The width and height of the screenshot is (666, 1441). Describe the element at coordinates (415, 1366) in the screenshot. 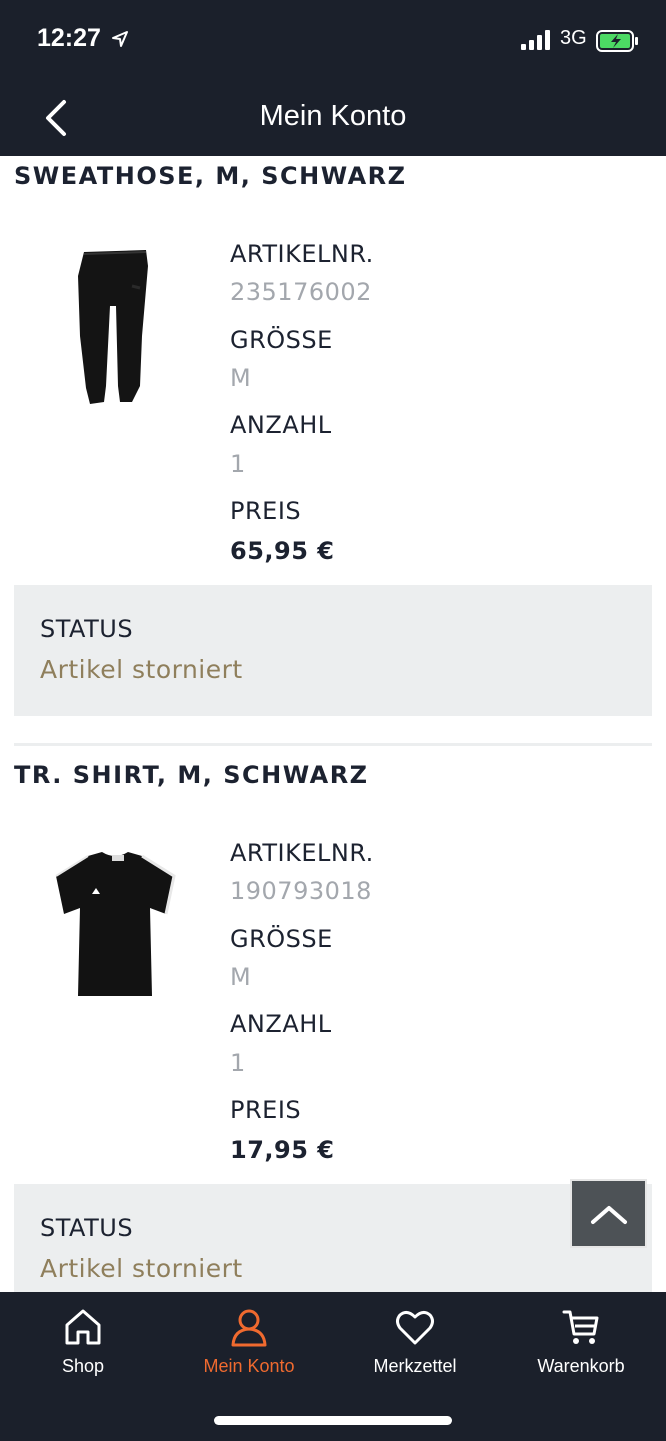

I see `tab-label: Merkzettel` at that location.